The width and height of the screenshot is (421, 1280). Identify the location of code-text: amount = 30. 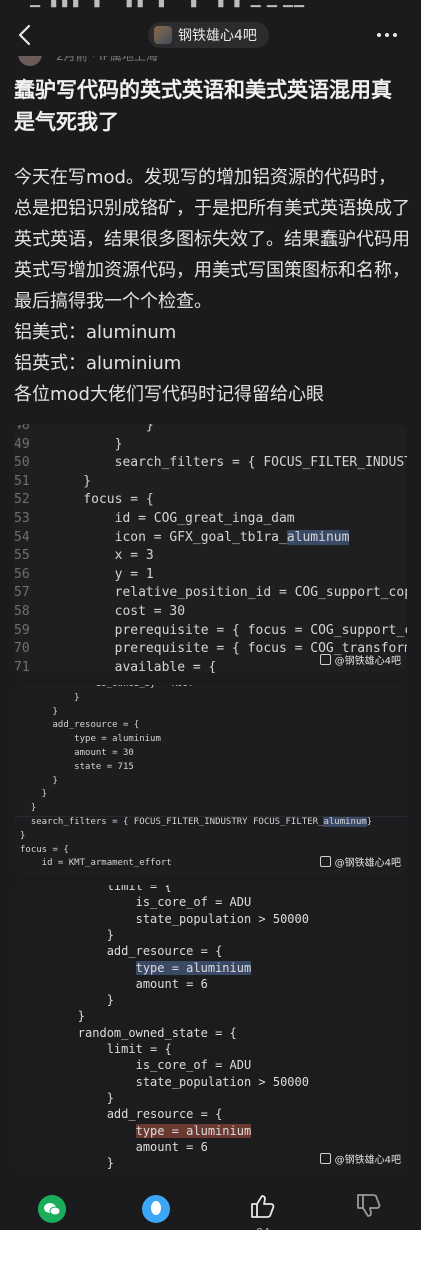
(77, 753).